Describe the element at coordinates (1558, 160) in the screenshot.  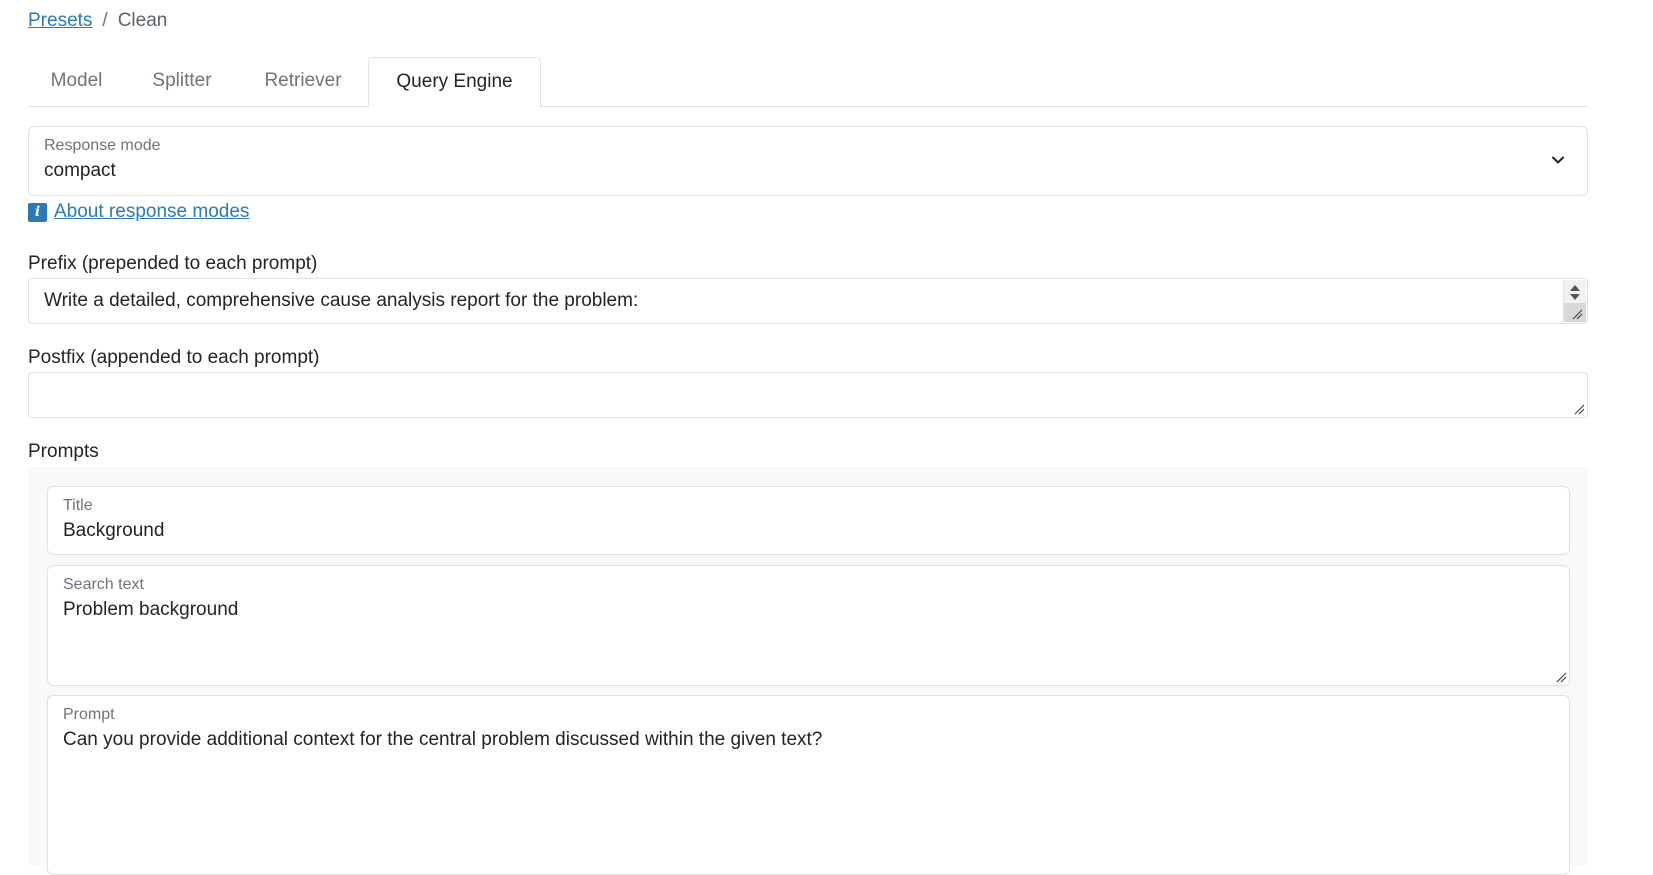
I see `chevron-down-icon` at that location.